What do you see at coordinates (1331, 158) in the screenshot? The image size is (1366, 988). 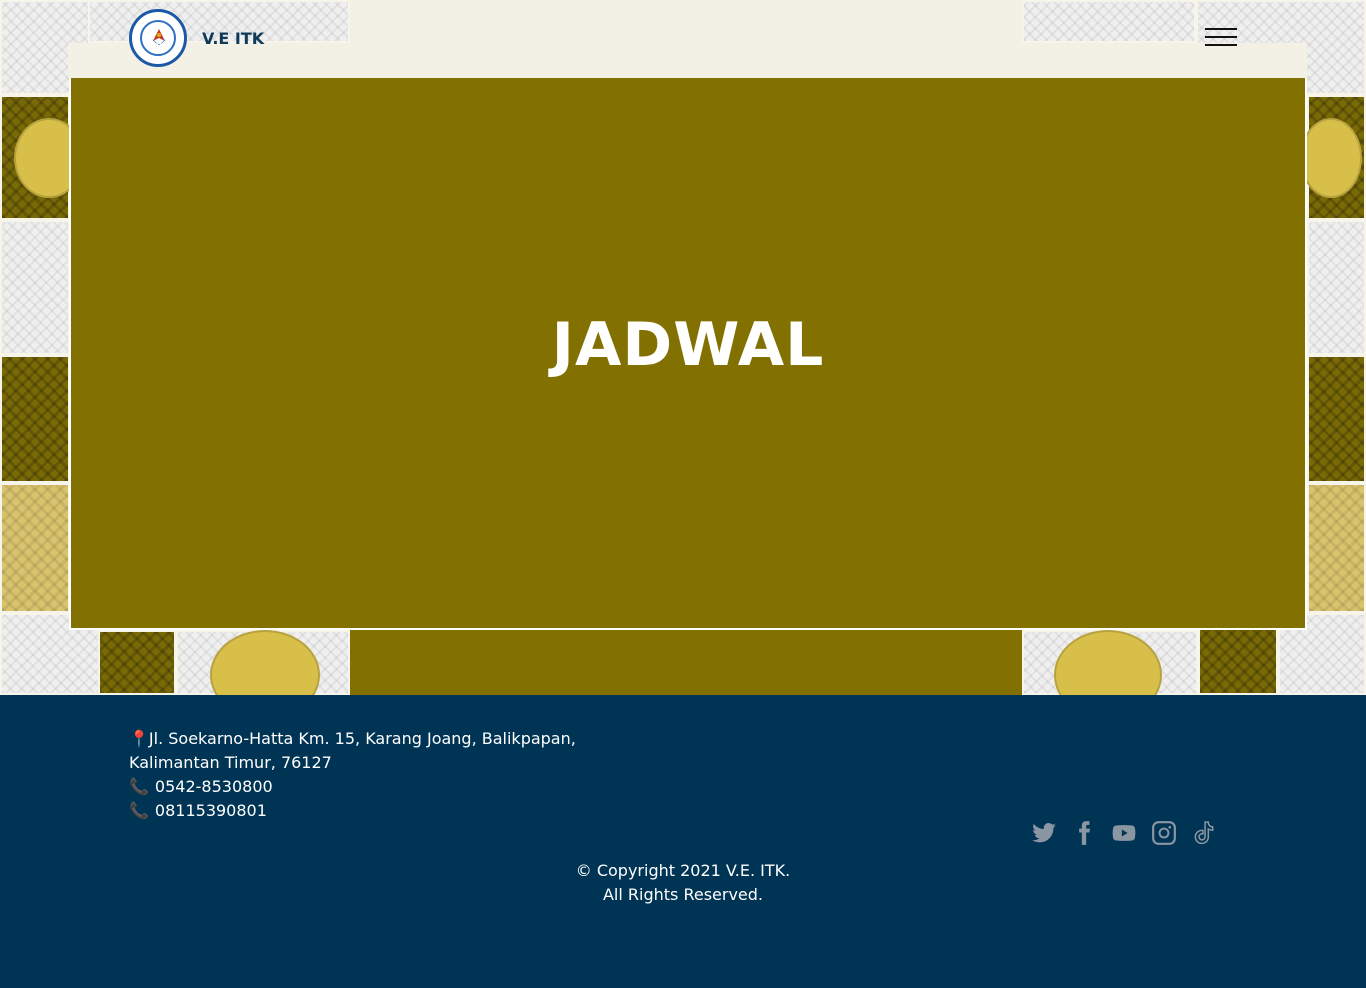 I see `batik-disc` at bounding box center [1331, 158].